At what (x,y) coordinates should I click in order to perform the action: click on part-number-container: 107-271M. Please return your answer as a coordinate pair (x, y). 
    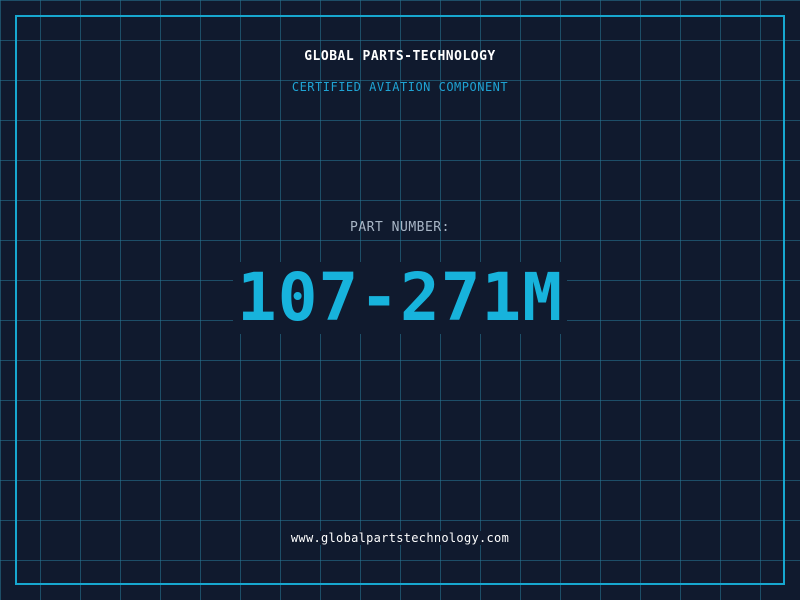
    Looking at the image, I should click on (400, 298).